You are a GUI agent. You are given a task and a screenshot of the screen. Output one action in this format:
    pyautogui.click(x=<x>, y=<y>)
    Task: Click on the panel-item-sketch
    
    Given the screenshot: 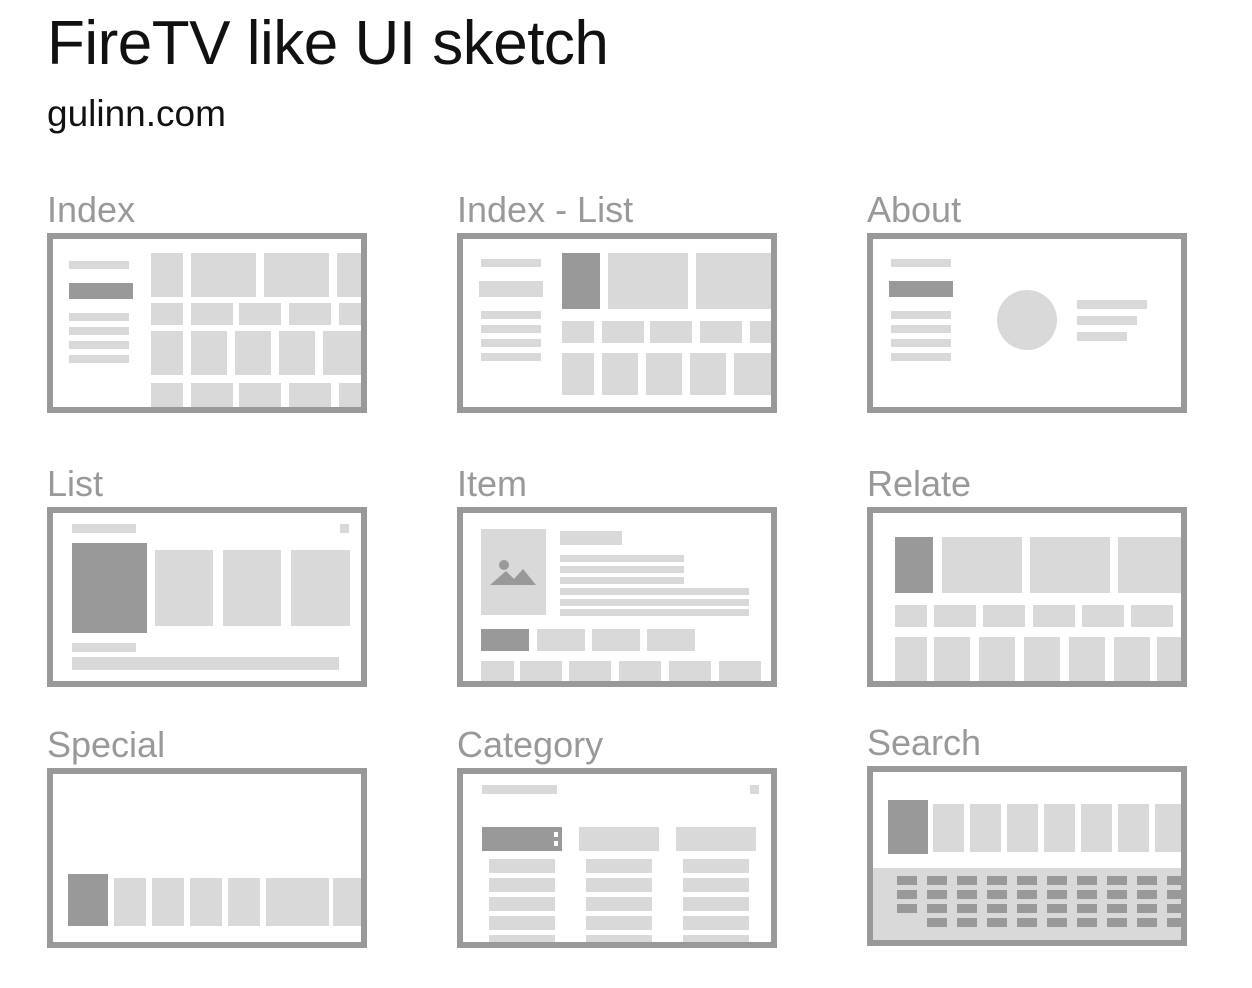 What is the action you would take?
    pyautogui.click(x=617, y=597)
    